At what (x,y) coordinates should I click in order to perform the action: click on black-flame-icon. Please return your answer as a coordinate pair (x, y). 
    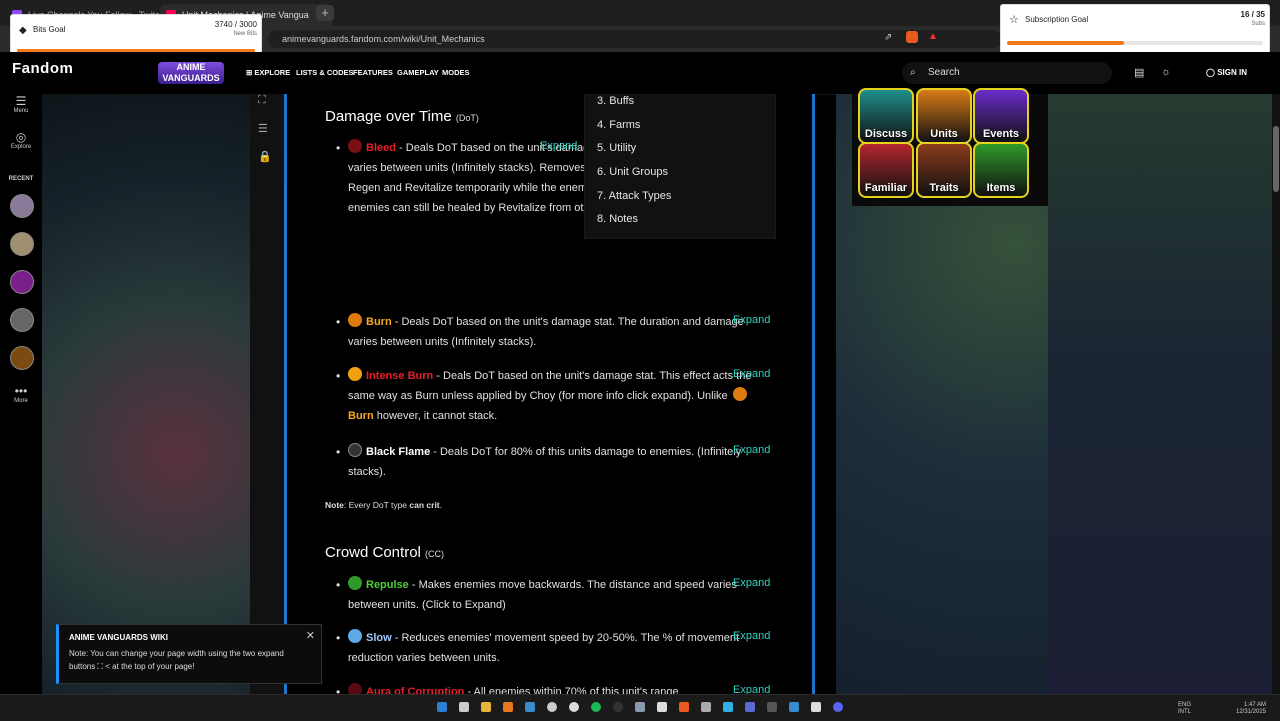
    Looking at the image, I should click on (355, 450).